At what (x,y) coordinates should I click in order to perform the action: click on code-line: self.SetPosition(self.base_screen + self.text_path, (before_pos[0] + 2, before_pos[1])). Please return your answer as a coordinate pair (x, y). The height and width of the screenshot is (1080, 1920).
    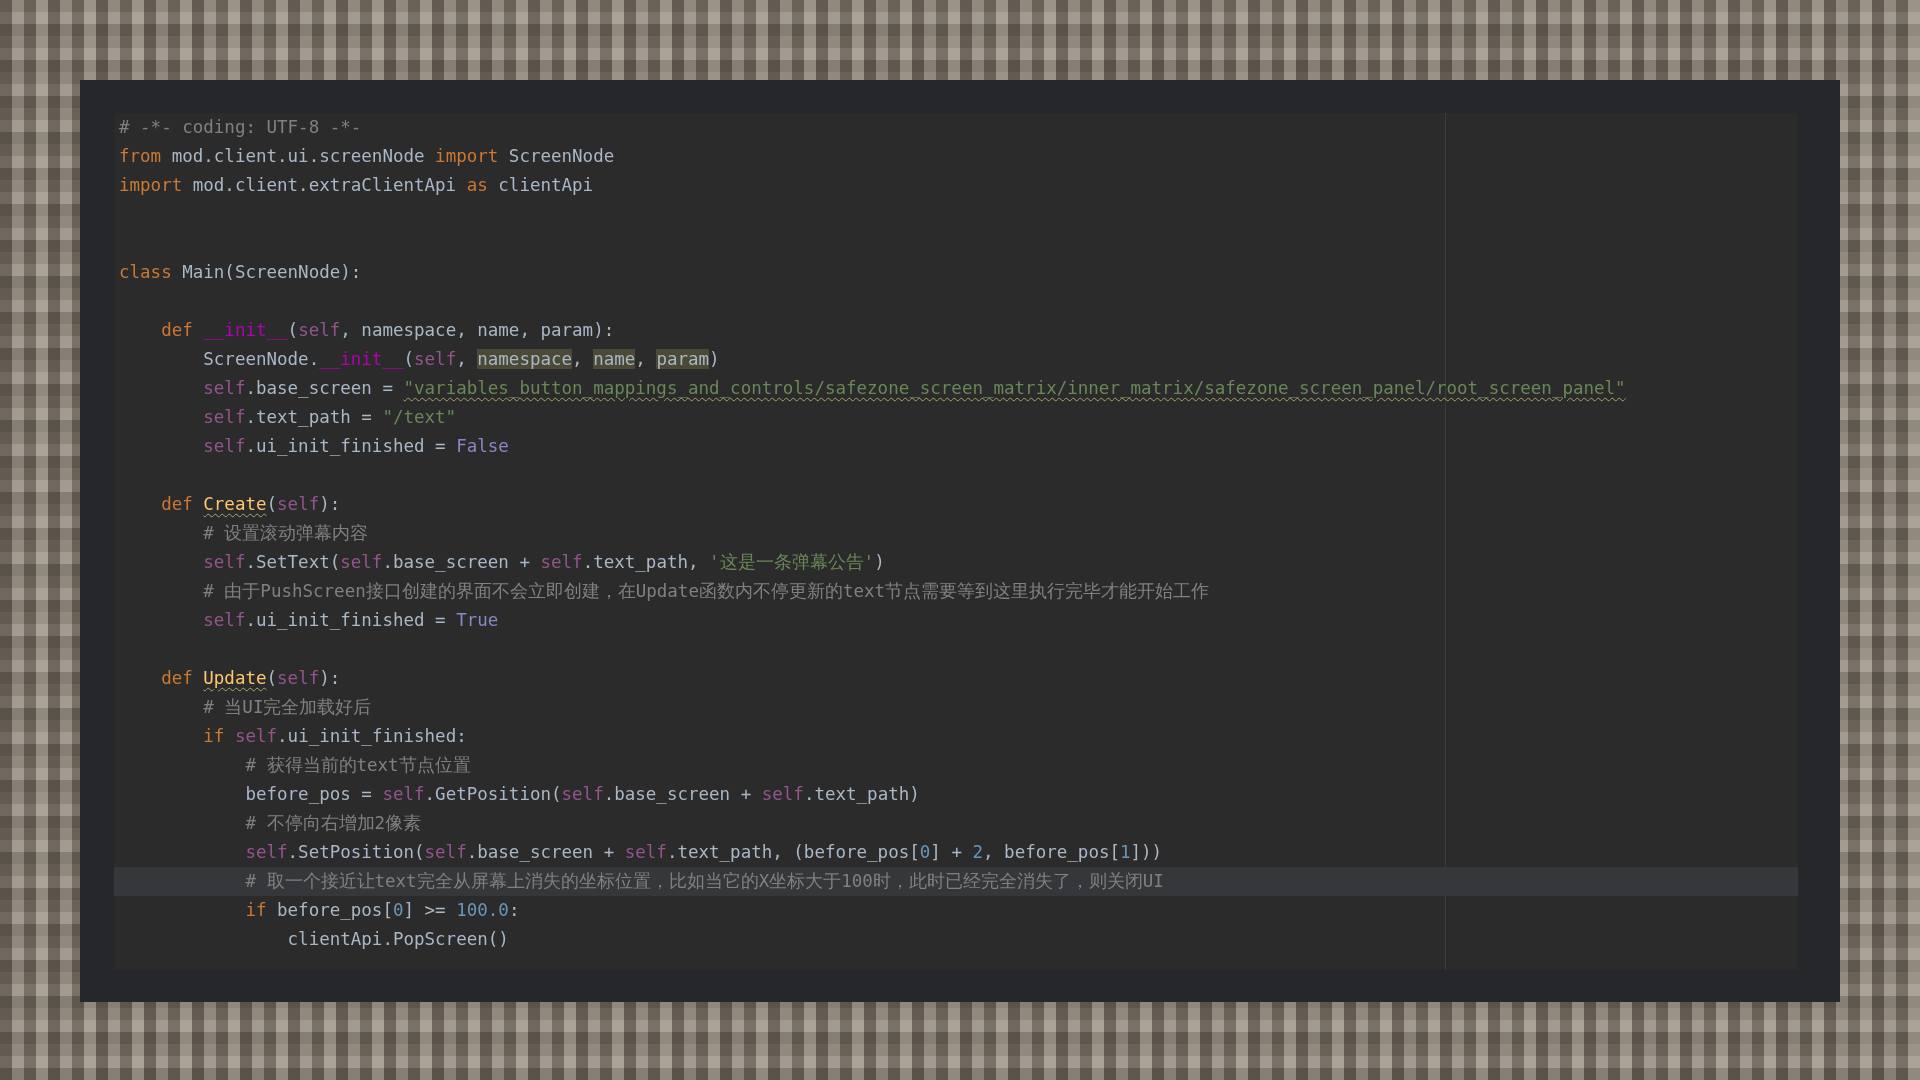
    Looking at the image, I should click on (704, 852).